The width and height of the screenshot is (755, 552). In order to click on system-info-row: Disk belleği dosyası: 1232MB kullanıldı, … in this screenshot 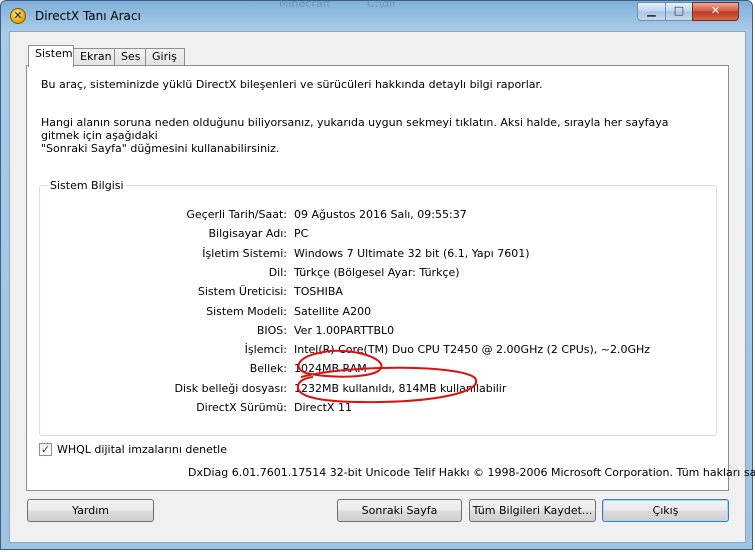, I will do `click(370, 389)`.